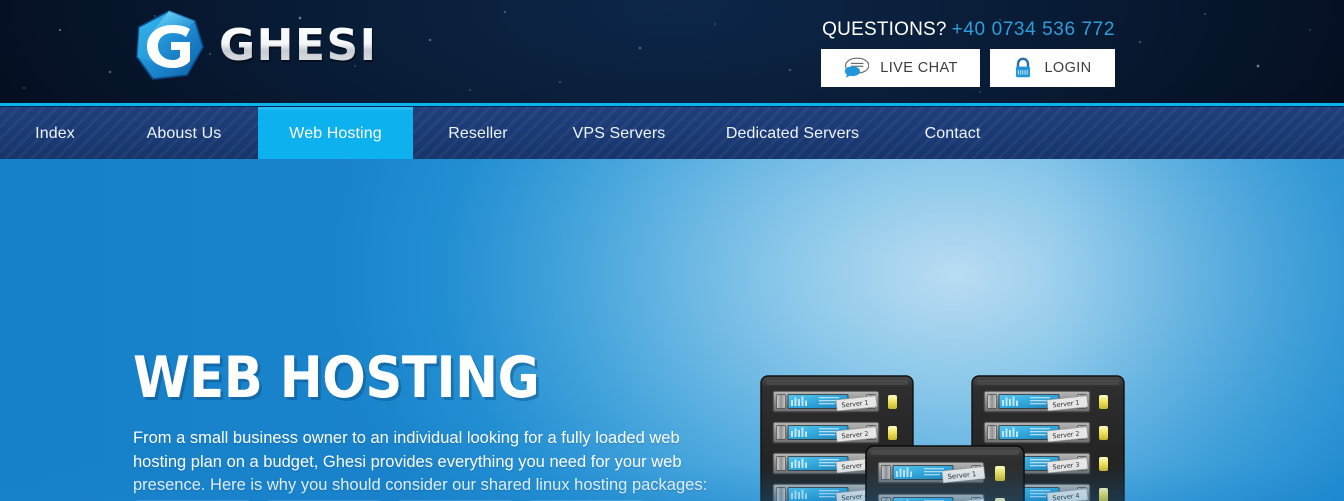 The height and width of the screenshot is (501, 1344). I want to click on nav-item-label: VPS Servers, so click(619, 133).